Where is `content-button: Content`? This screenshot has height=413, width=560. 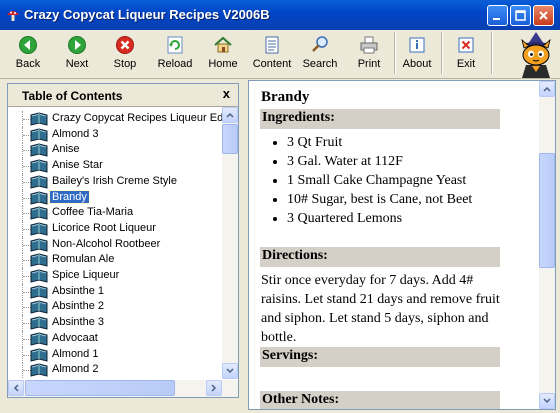
content-button: Content is located at coordinates (272, 54).